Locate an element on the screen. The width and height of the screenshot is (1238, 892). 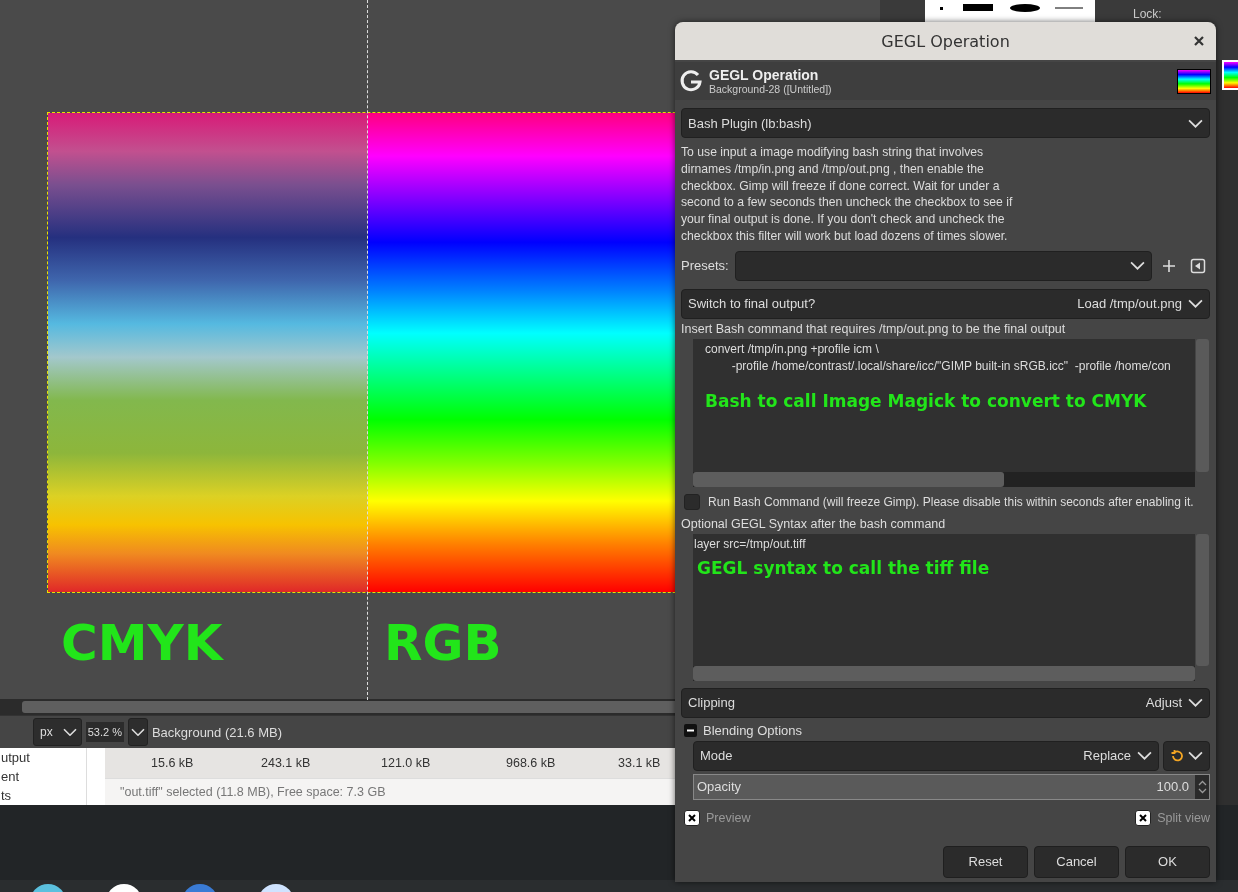
layer-info: Background (21.6 MB) is located at coordinates (216, 732).